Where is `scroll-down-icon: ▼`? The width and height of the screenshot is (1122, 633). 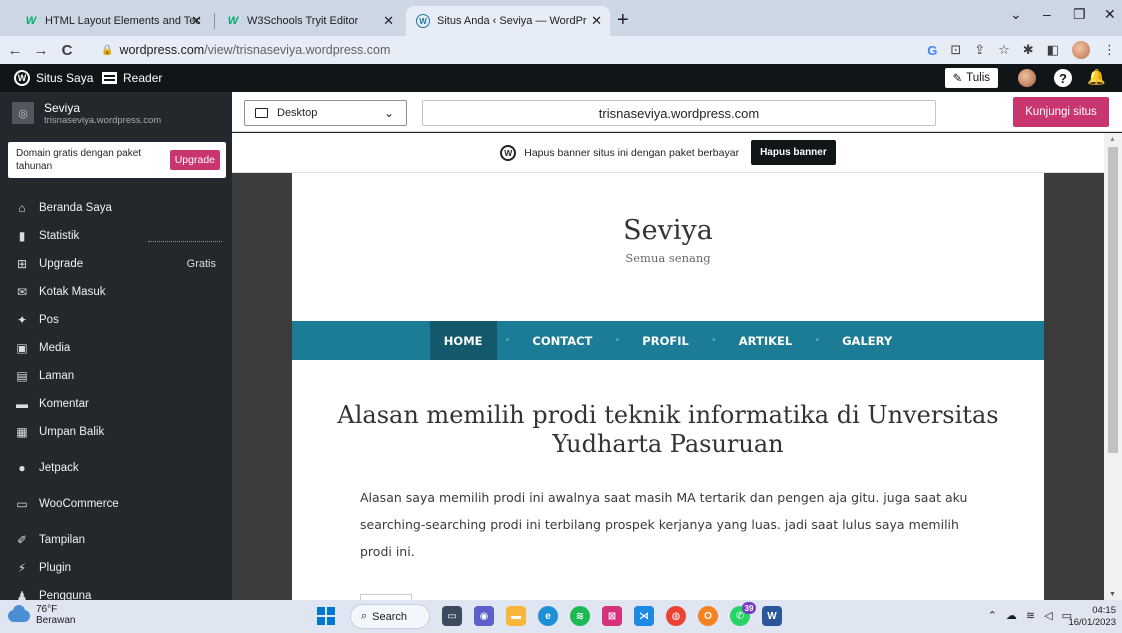 scroll-down-icon: ▼ is located at coordinates (1112, 594).